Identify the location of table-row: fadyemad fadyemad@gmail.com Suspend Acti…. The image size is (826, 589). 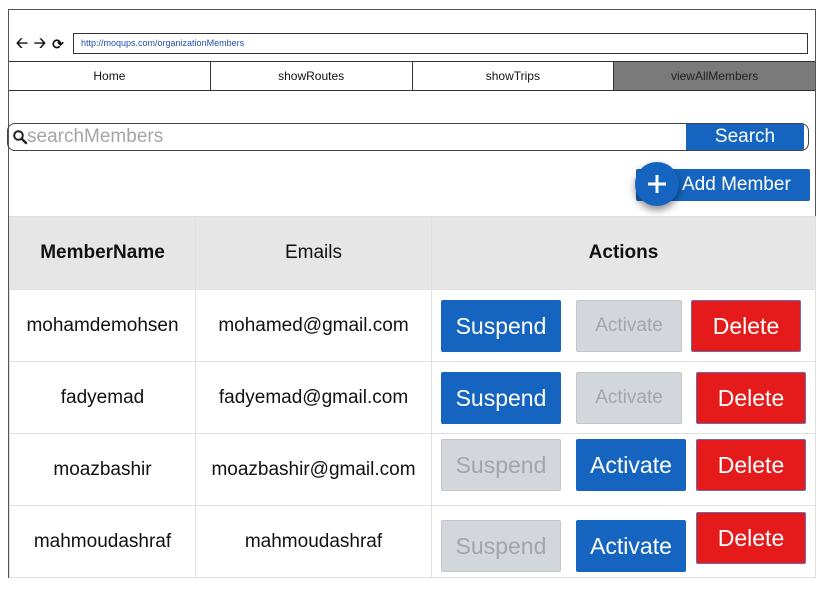
(412, 397).